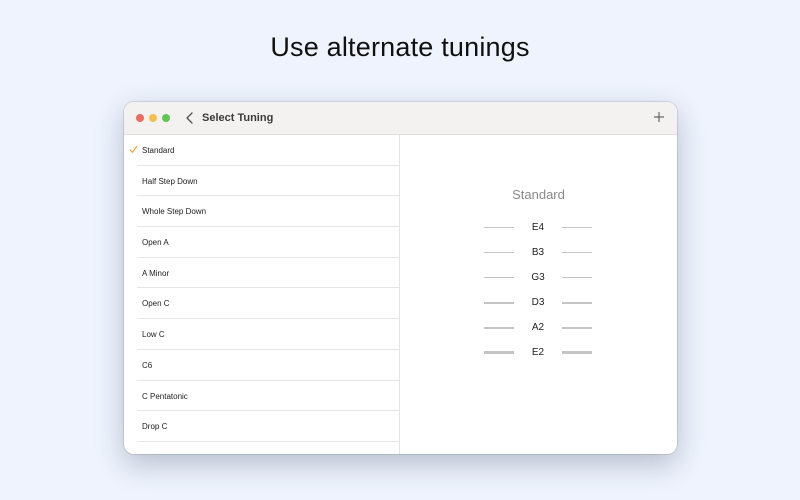  Describe the element at coordinates (174, 212) in the screenshot. I see `tuning-label: Whole Step Down` at that location.